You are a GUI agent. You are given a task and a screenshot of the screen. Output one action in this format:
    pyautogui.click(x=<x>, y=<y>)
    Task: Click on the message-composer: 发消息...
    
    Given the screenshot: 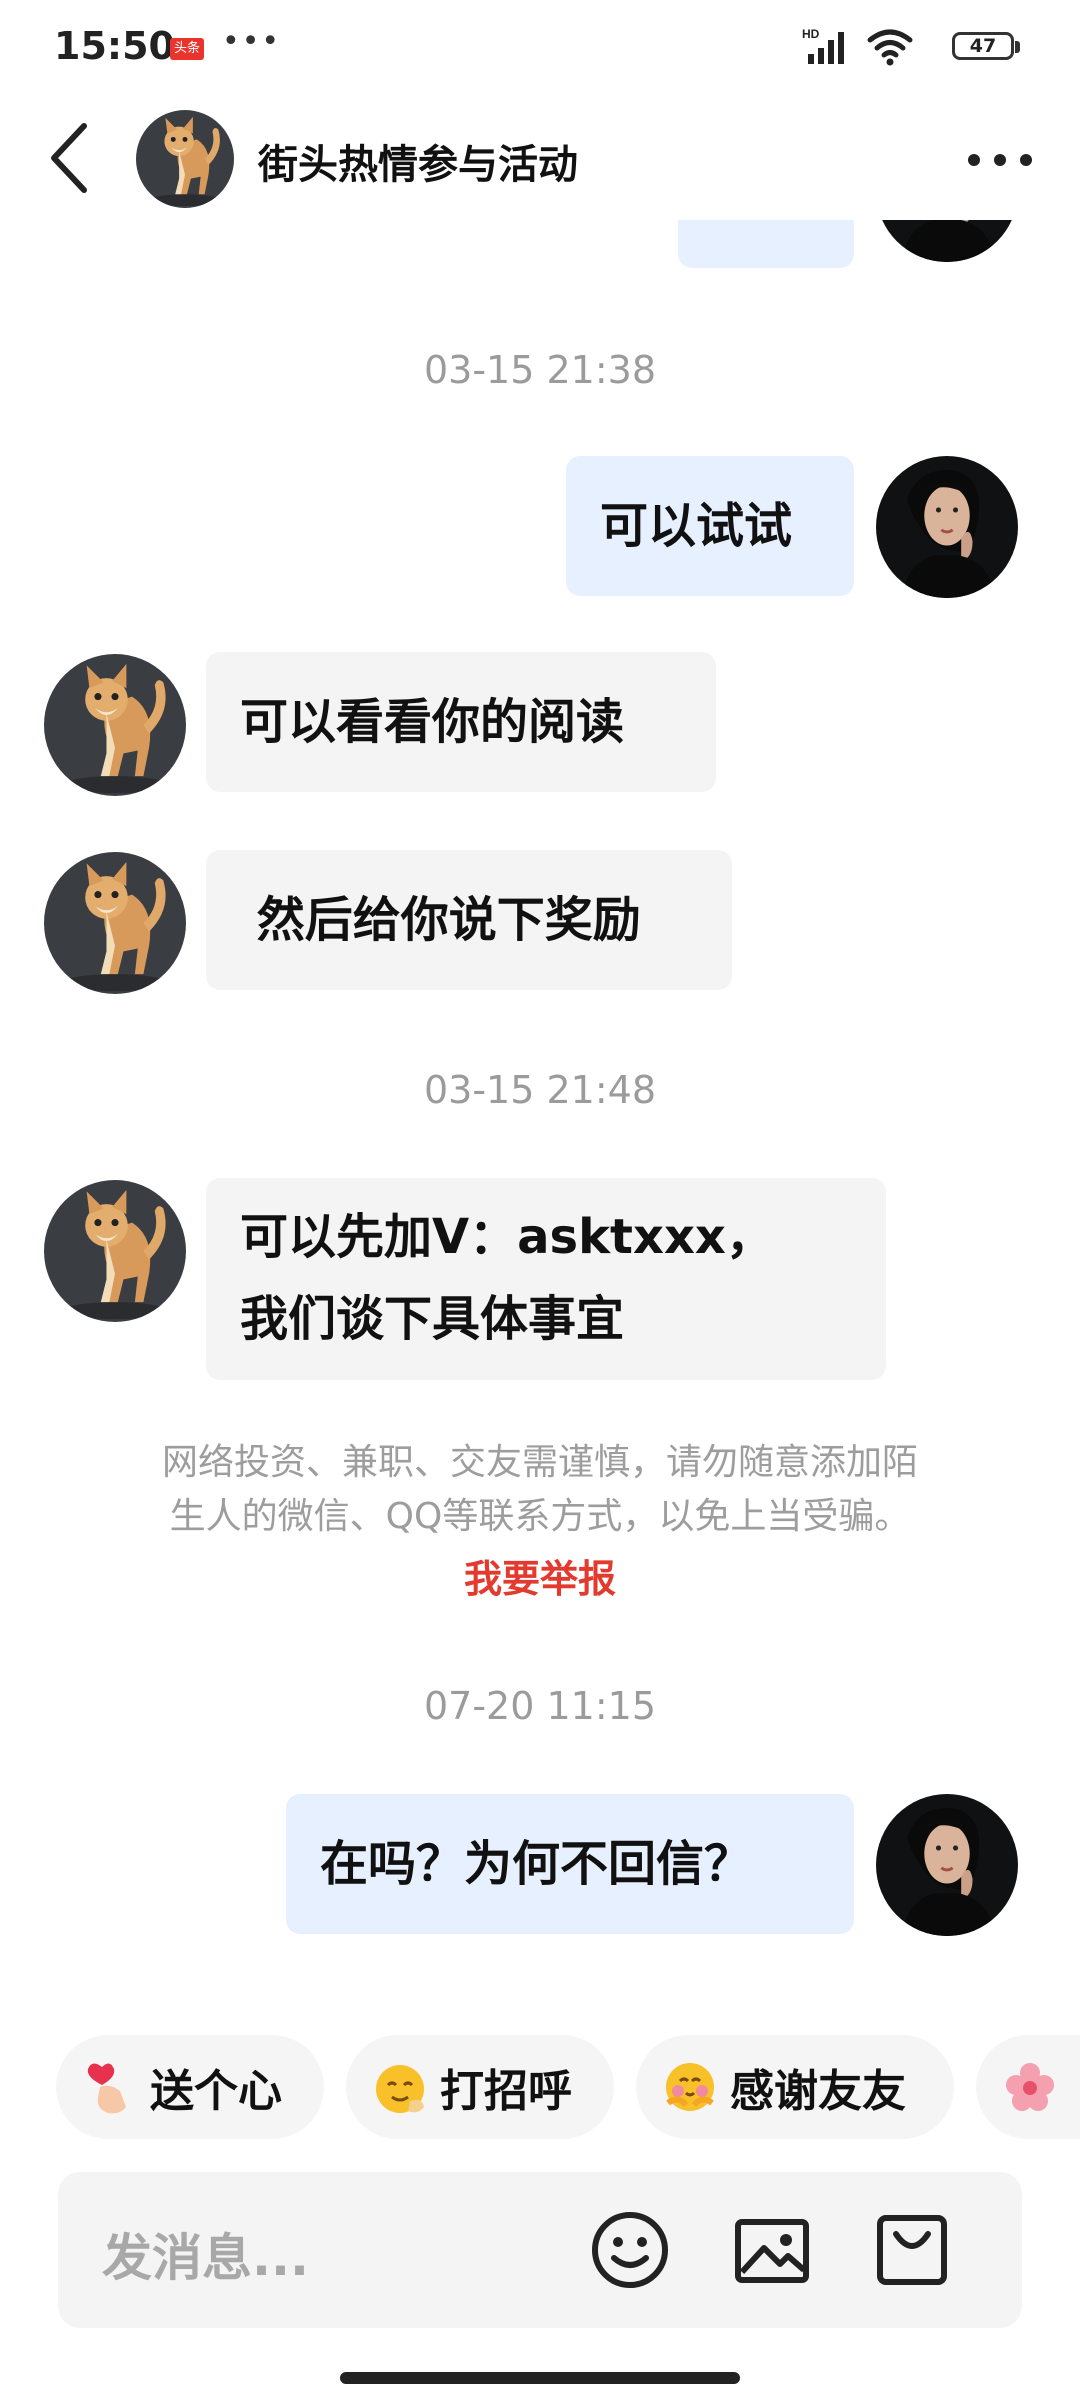 What is the action you would take?
    pyautogui.click(x=540, y=2250)
    